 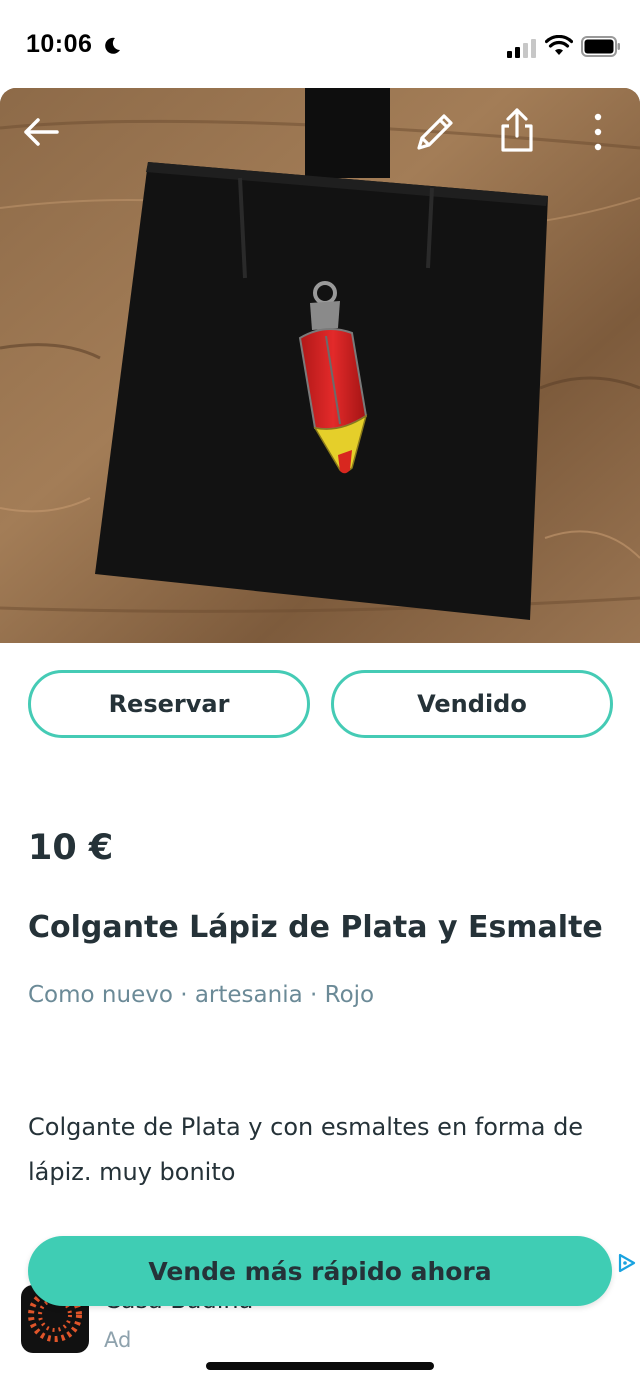 I want to click on more-vertical-icon, so click(x=598, y=132).